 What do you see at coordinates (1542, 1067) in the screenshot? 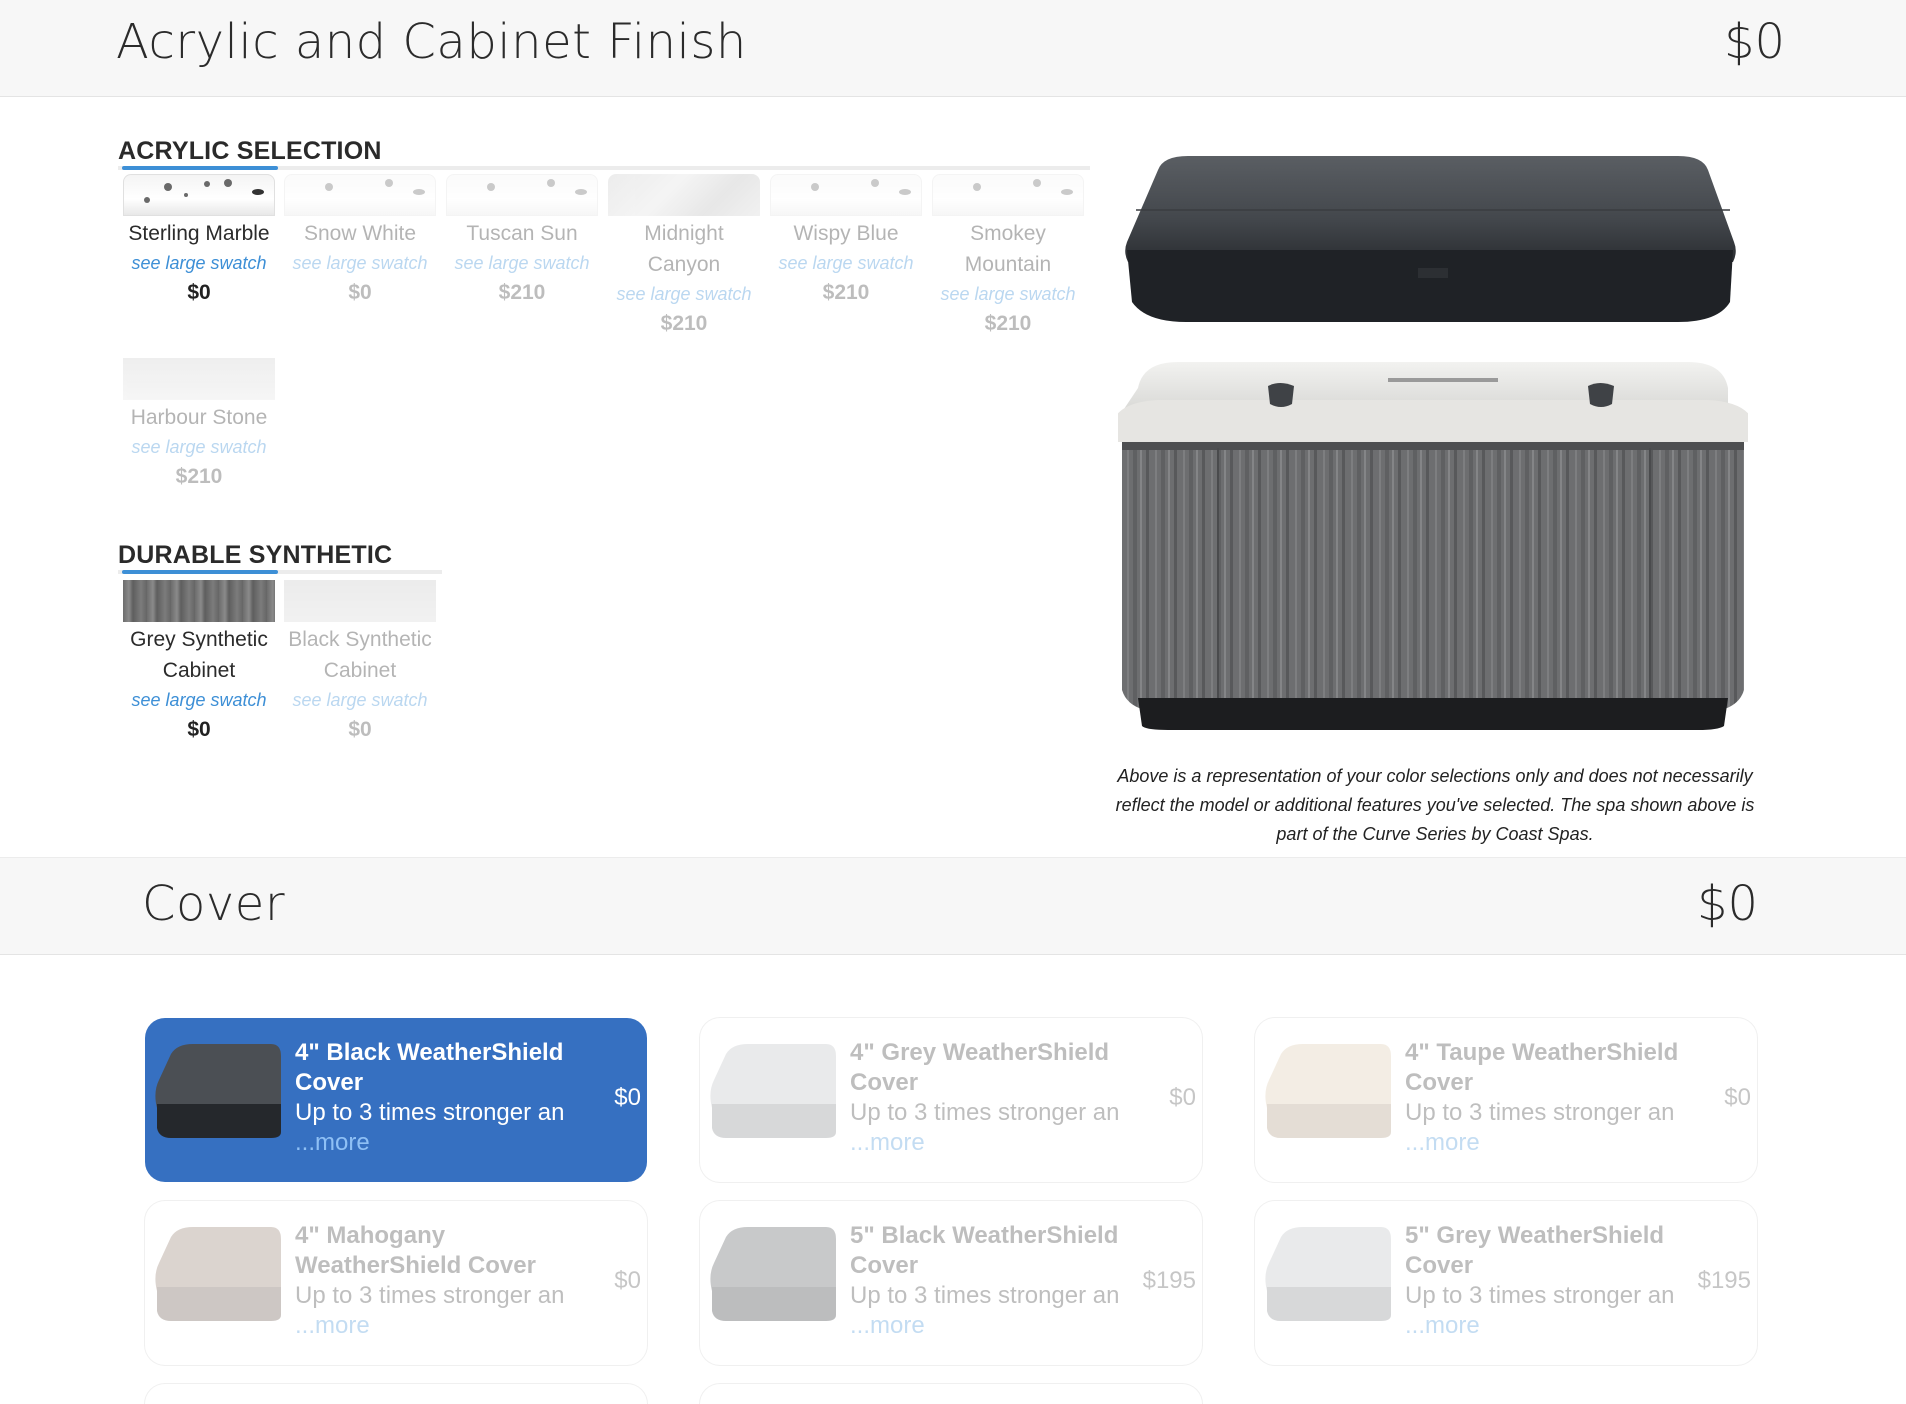
I see `cover-title: 4" Taupe WeatherShield Cover` at bounding box center [1542, 1067].